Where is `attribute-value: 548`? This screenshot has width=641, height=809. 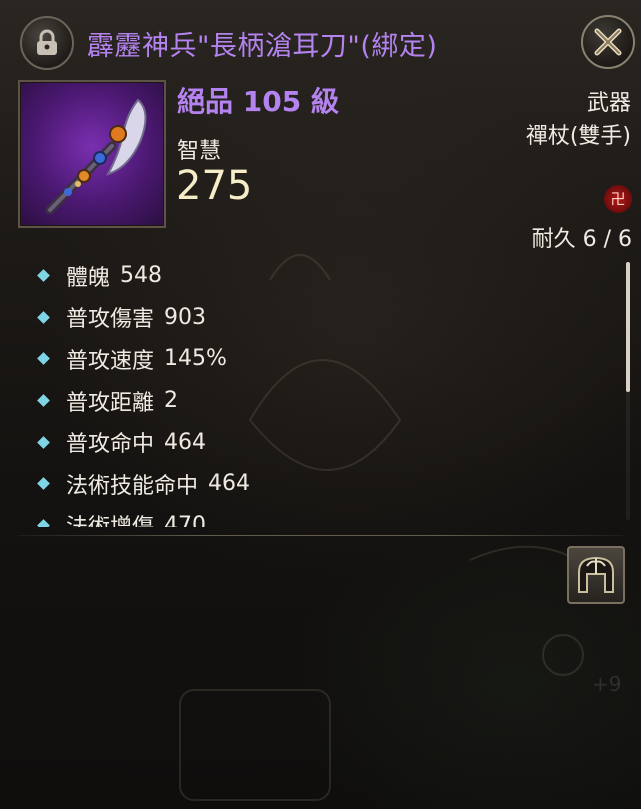 attribute-value: 548 is located at coordinates (141, 276).